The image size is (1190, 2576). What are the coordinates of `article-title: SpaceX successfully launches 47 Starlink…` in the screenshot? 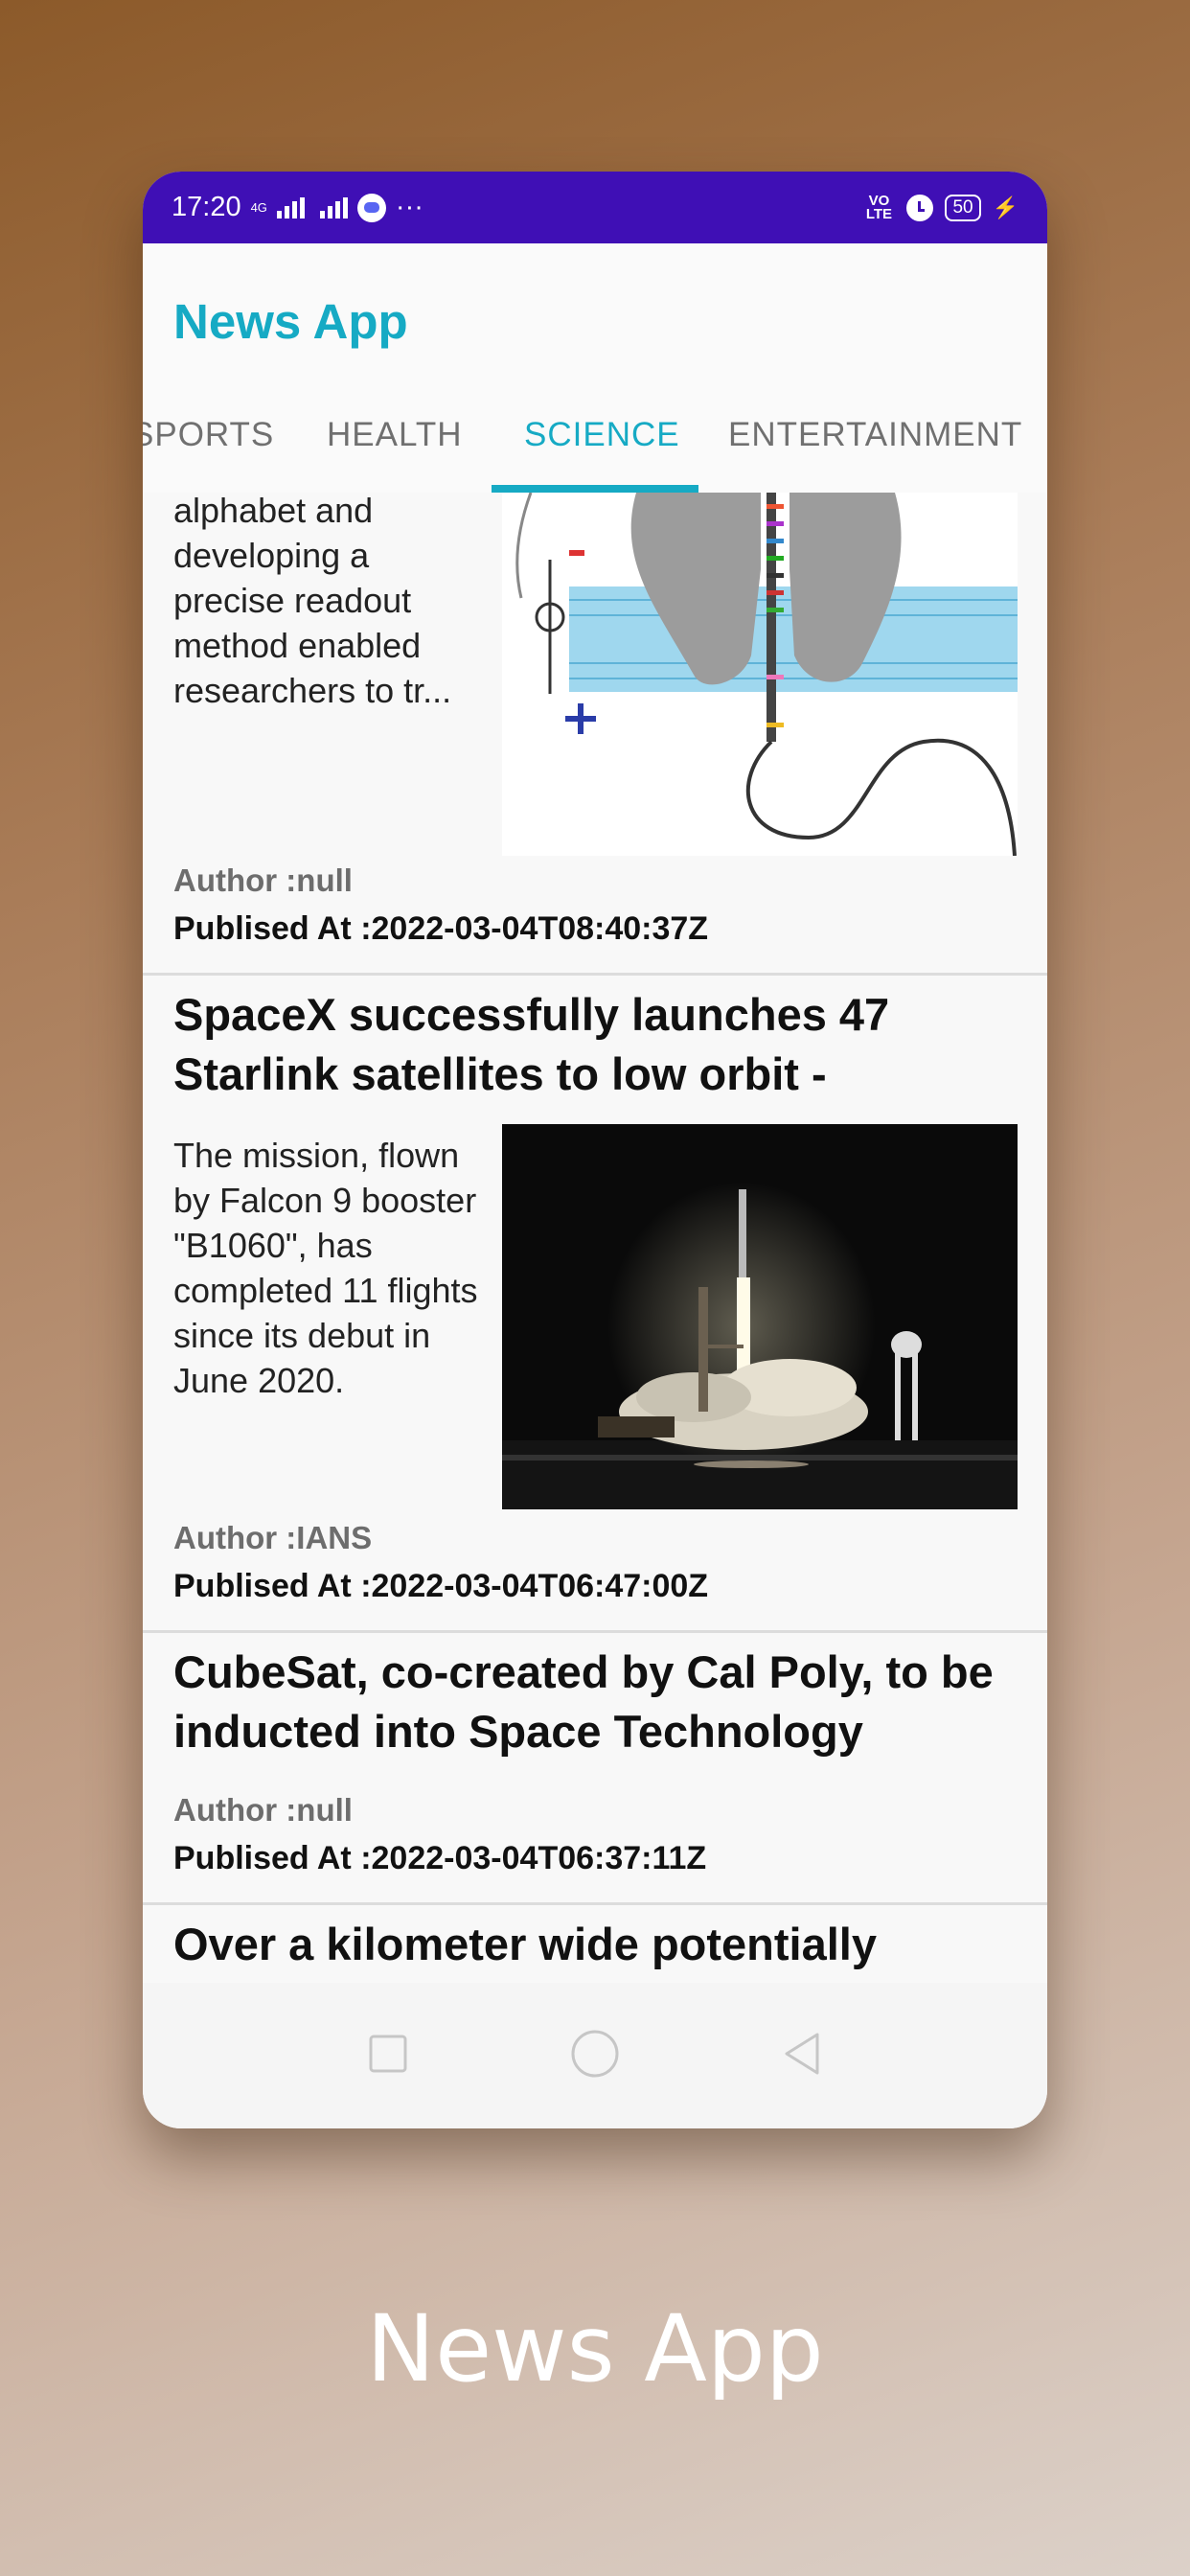 It's located at (531, 1044).